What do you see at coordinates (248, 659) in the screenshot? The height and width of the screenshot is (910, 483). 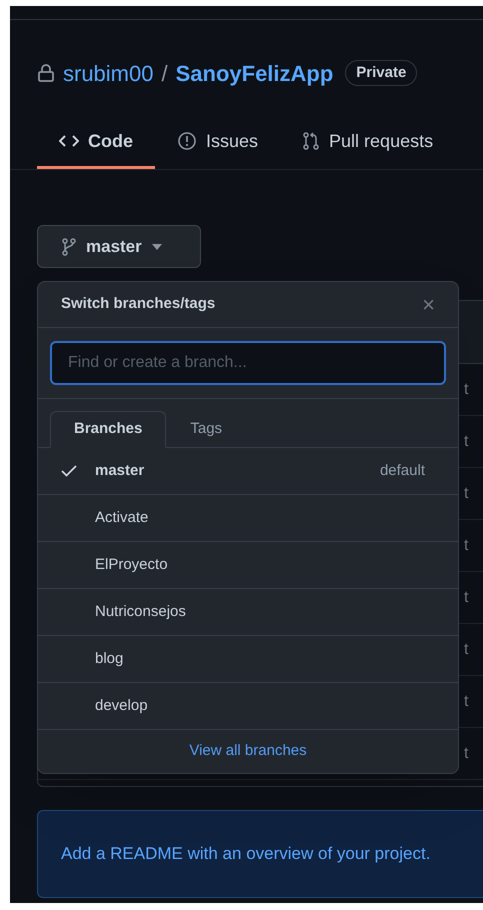 I see `branch-item: blog` at bounding box center [248, 659].